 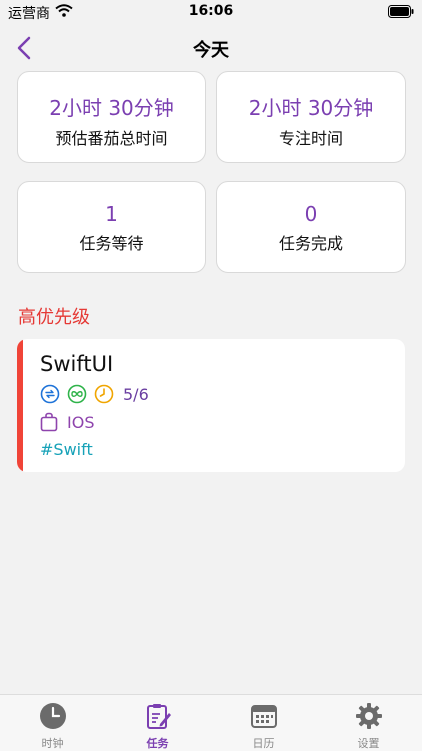 I want to click on stat-label: 专注时间, so click(x=310, y=138).